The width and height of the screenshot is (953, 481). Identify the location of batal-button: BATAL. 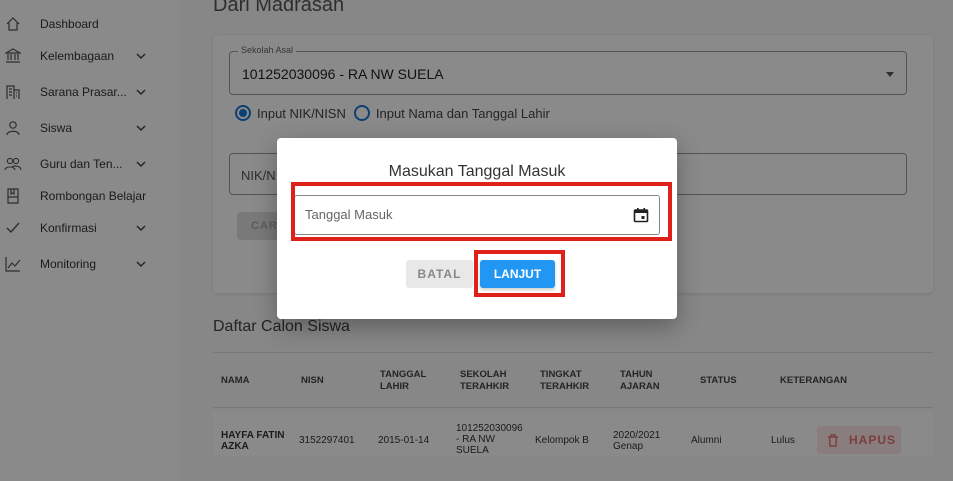
(439, 274).